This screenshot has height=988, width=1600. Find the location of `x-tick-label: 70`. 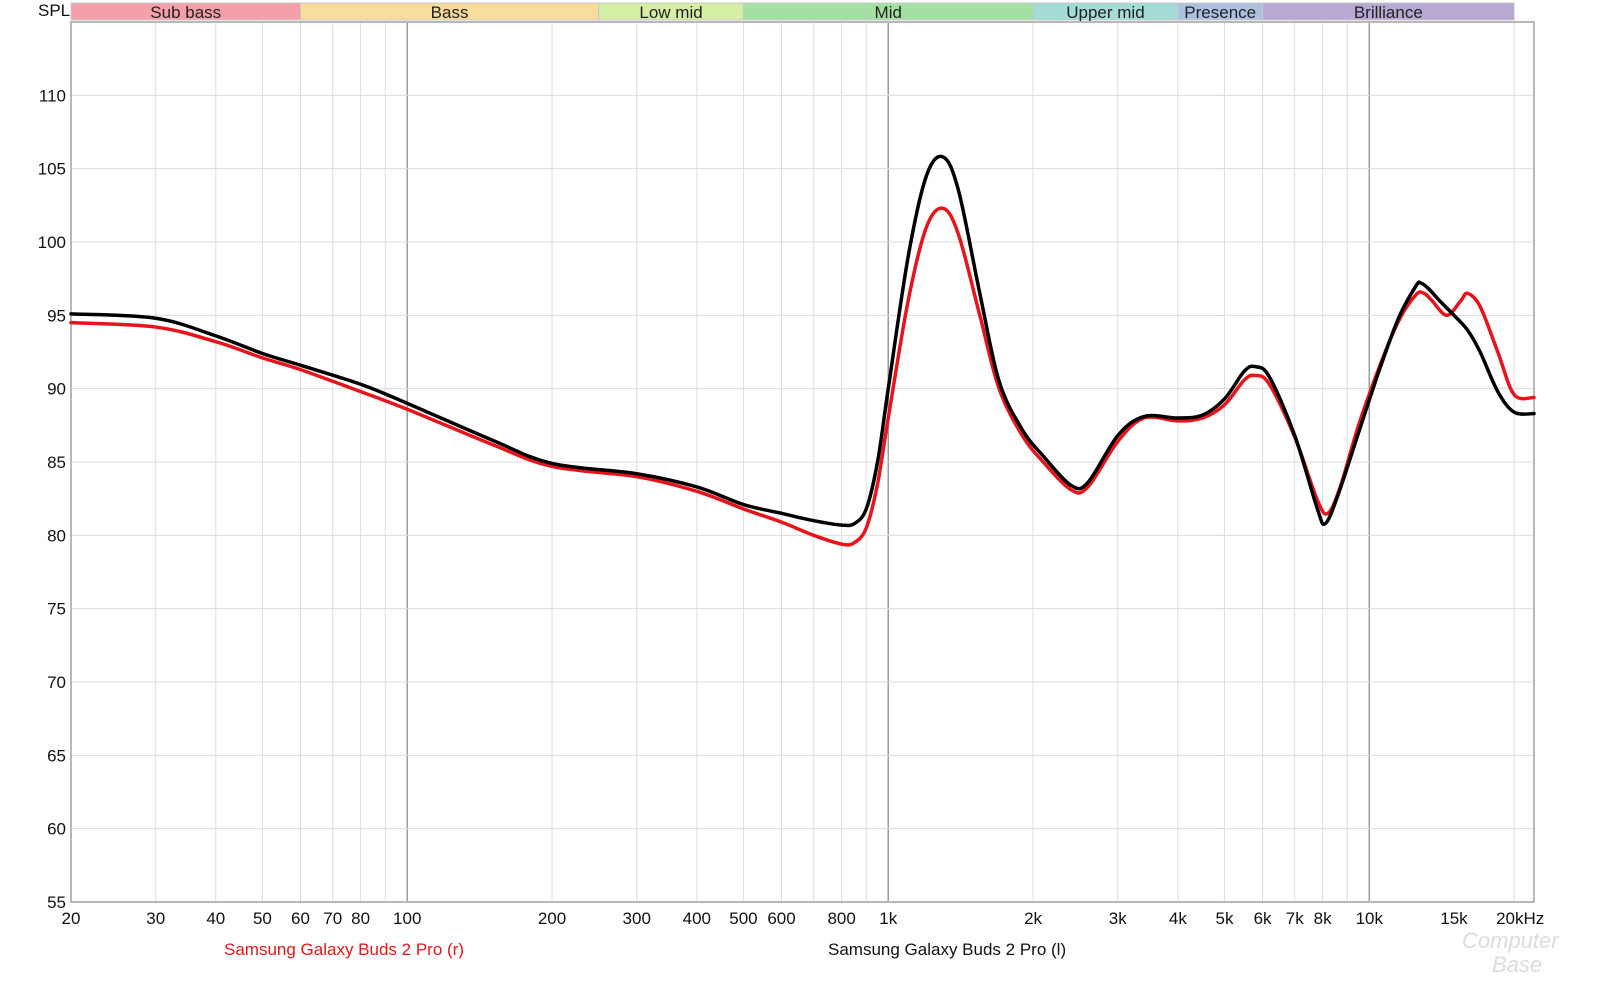

x-tick-label: 70 is located at coordinates (332, 918).